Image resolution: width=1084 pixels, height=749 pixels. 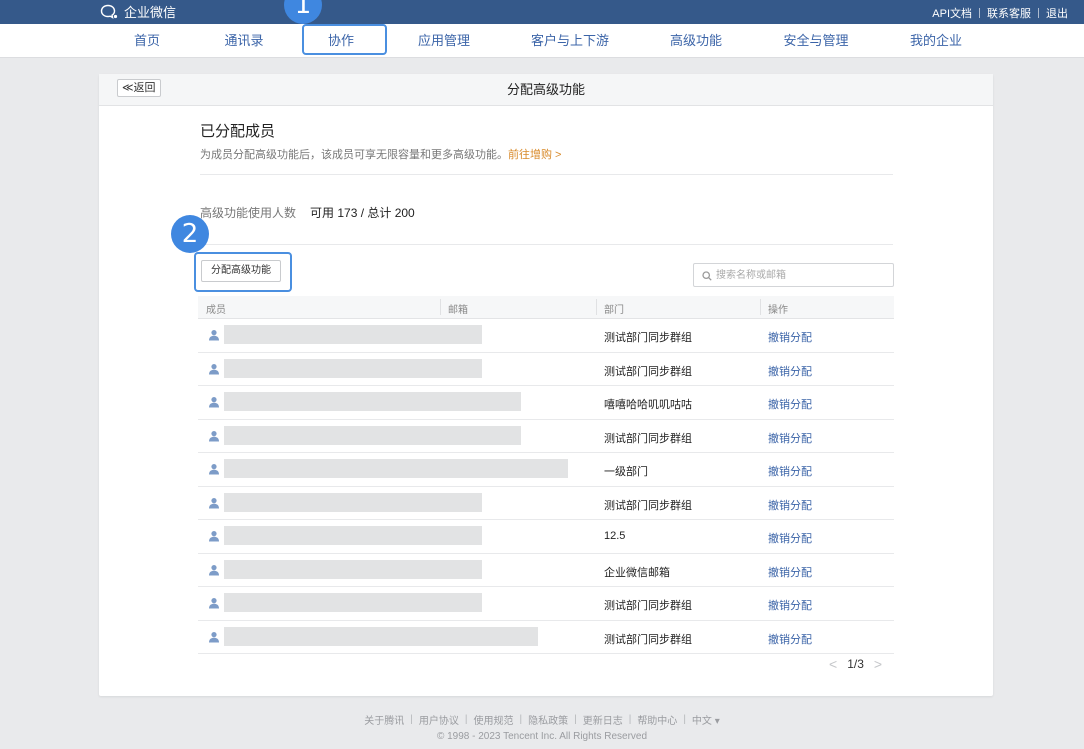 I want to click on footer-about-link: 关于腾讯, so click(x=384, y=719).